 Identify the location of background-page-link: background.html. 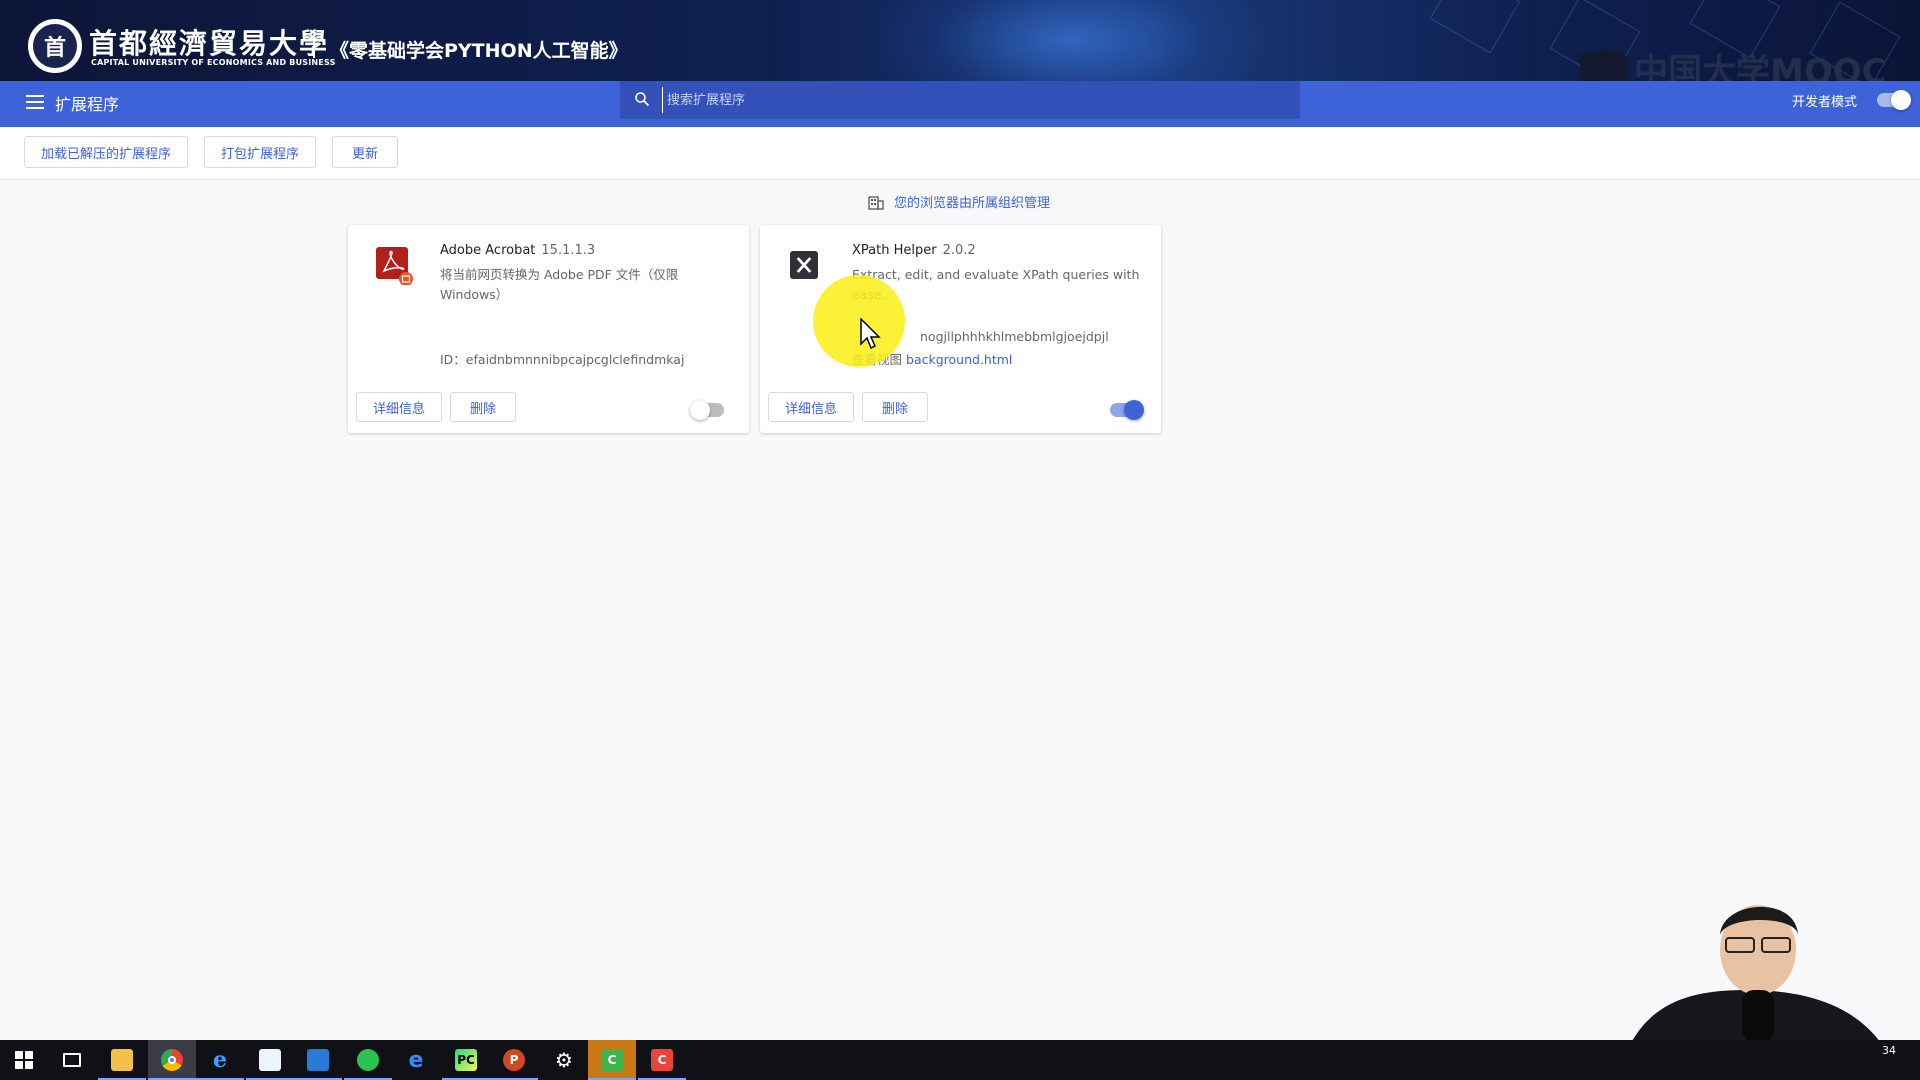
(959, 359).